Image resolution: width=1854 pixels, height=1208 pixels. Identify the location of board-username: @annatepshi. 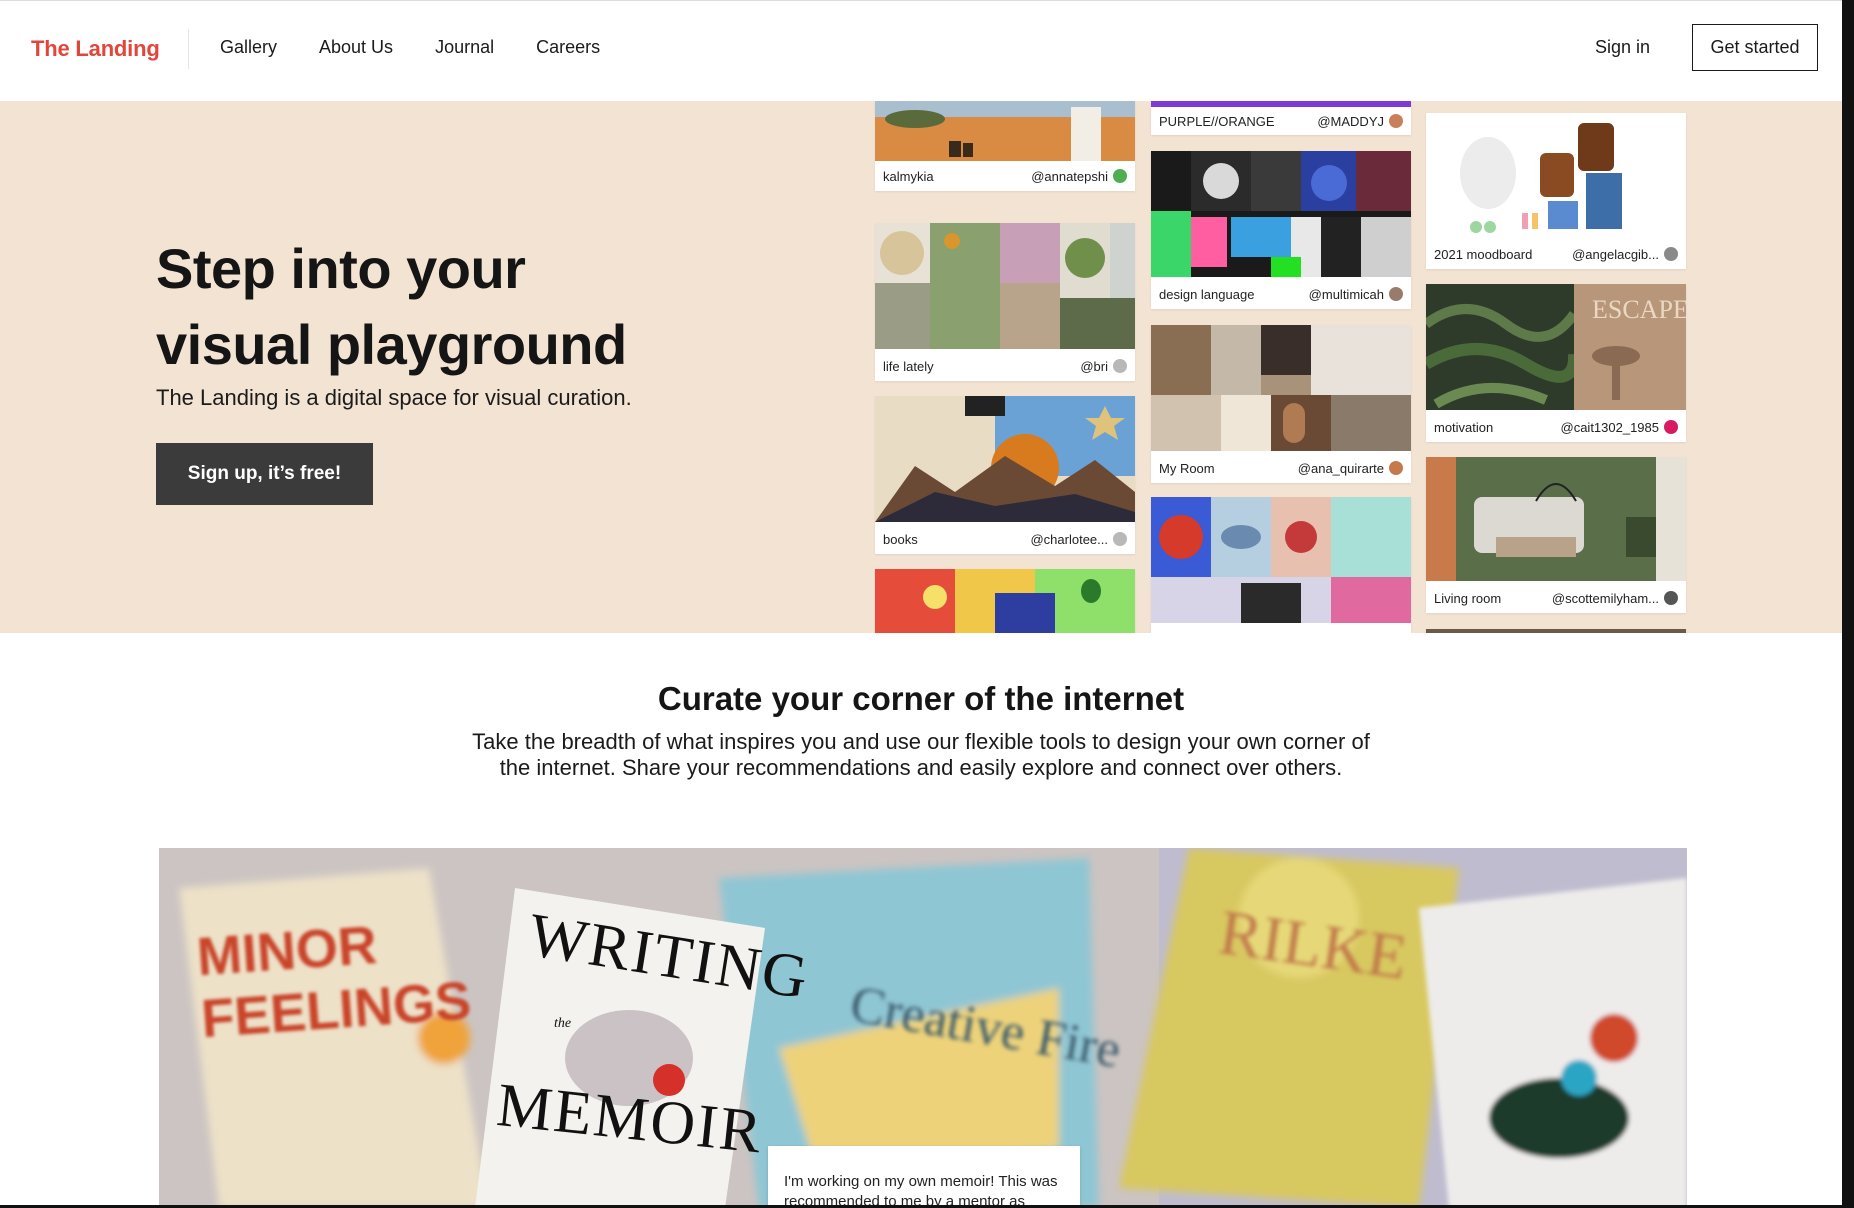
(1069, 176).